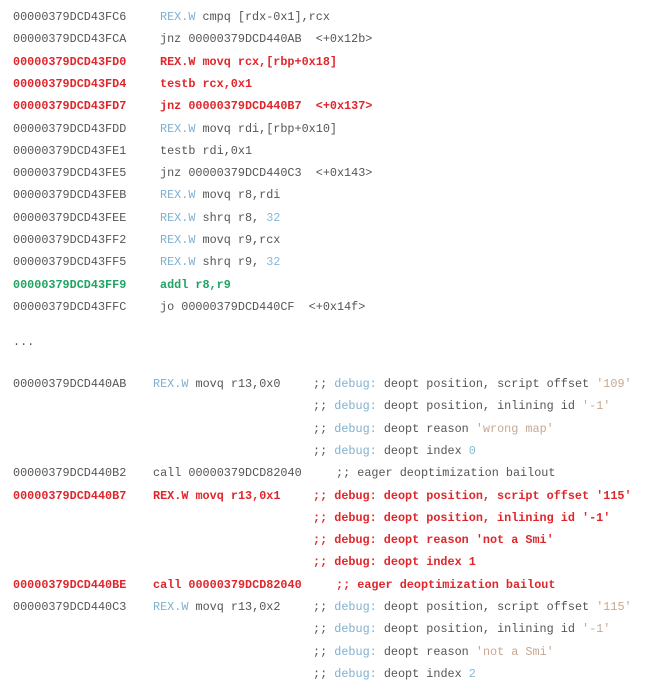  I want to click on instruction: REX.W movq r8,rdi, so click(220, 195).